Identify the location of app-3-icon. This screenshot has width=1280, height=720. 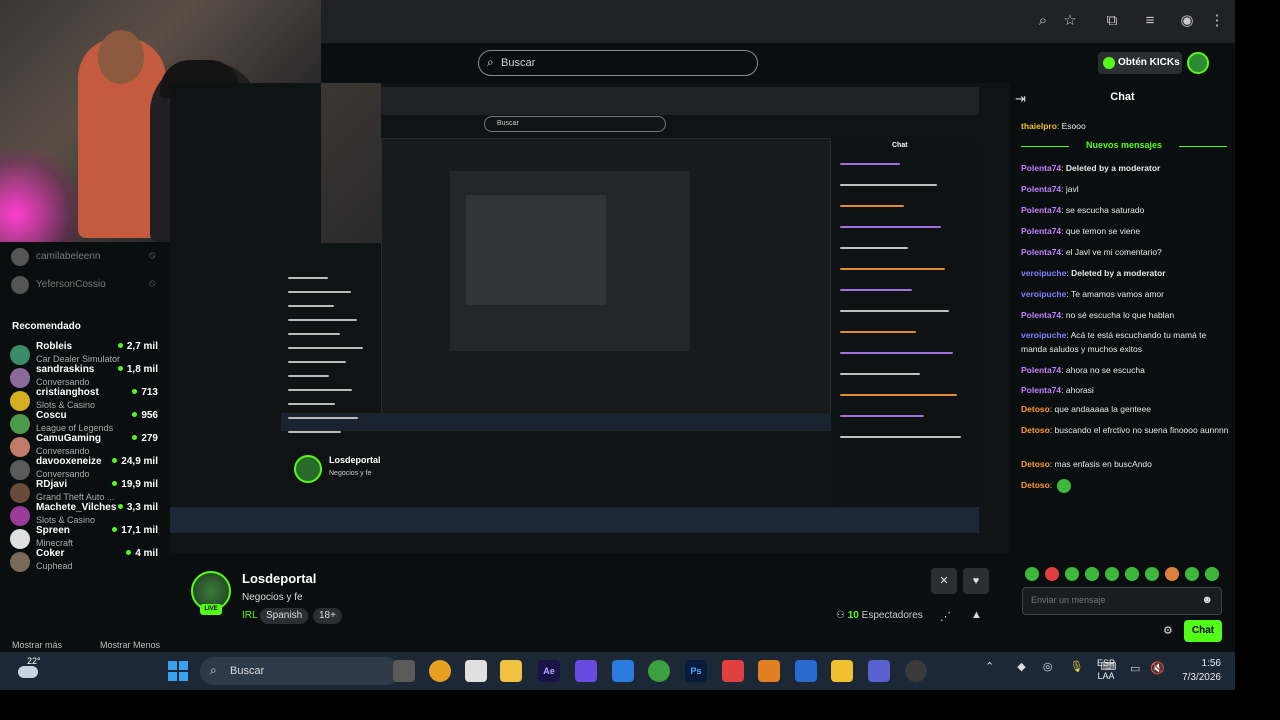
(623, 671).